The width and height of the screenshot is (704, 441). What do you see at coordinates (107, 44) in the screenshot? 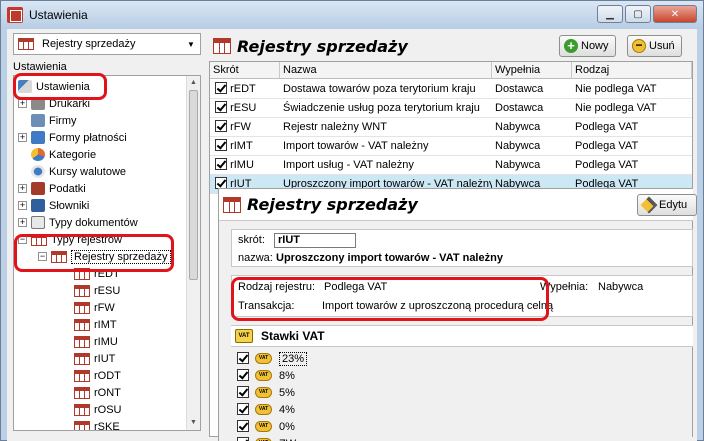
I see `register-type-combo: Rejestry sprzedaży ▼` at bounding box center [107, 44].